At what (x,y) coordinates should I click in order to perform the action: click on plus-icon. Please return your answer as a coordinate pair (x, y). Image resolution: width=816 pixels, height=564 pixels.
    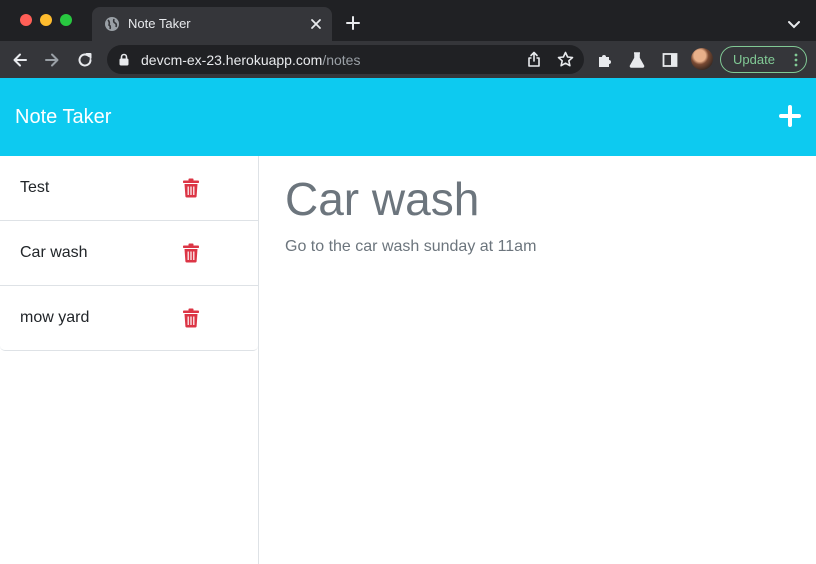
    Looking at the image, I should click on (790, 116).